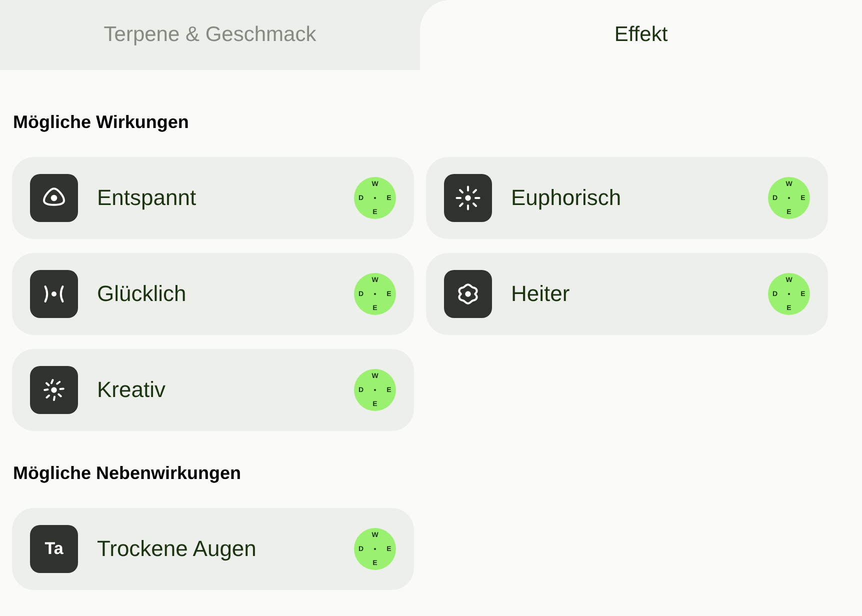 The image size is (862, 616). Describe the element at coordinates (127, 473) in the screenshot. I see `section-heading: Mögliche Nebenwirkungen` at that location.